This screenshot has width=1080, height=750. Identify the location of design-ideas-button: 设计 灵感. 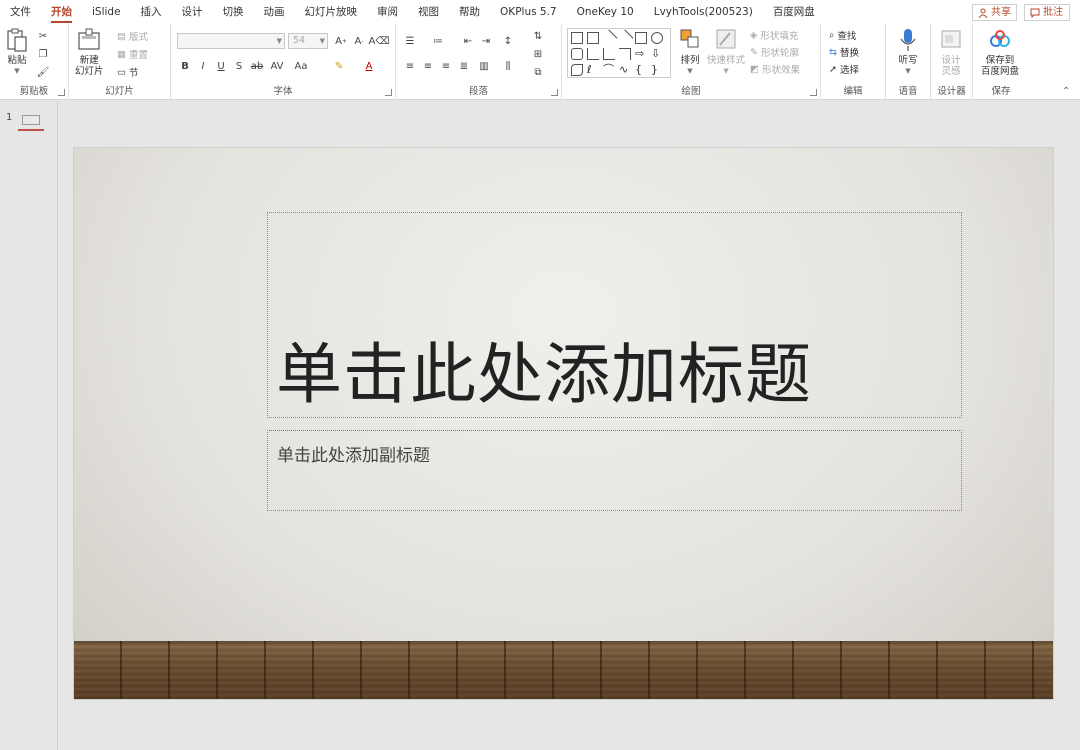
(951, 52).